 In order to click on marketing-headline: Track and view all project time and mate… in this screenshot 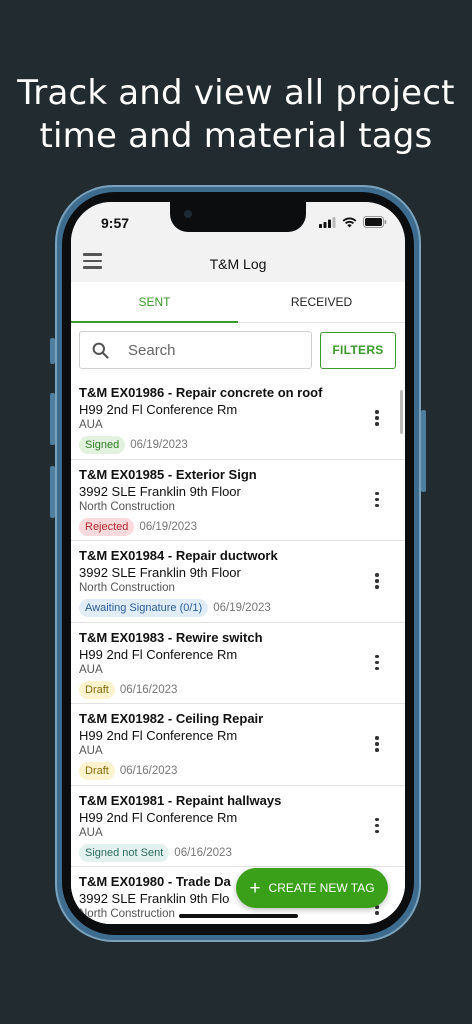, I will do `click(236, 115)`.